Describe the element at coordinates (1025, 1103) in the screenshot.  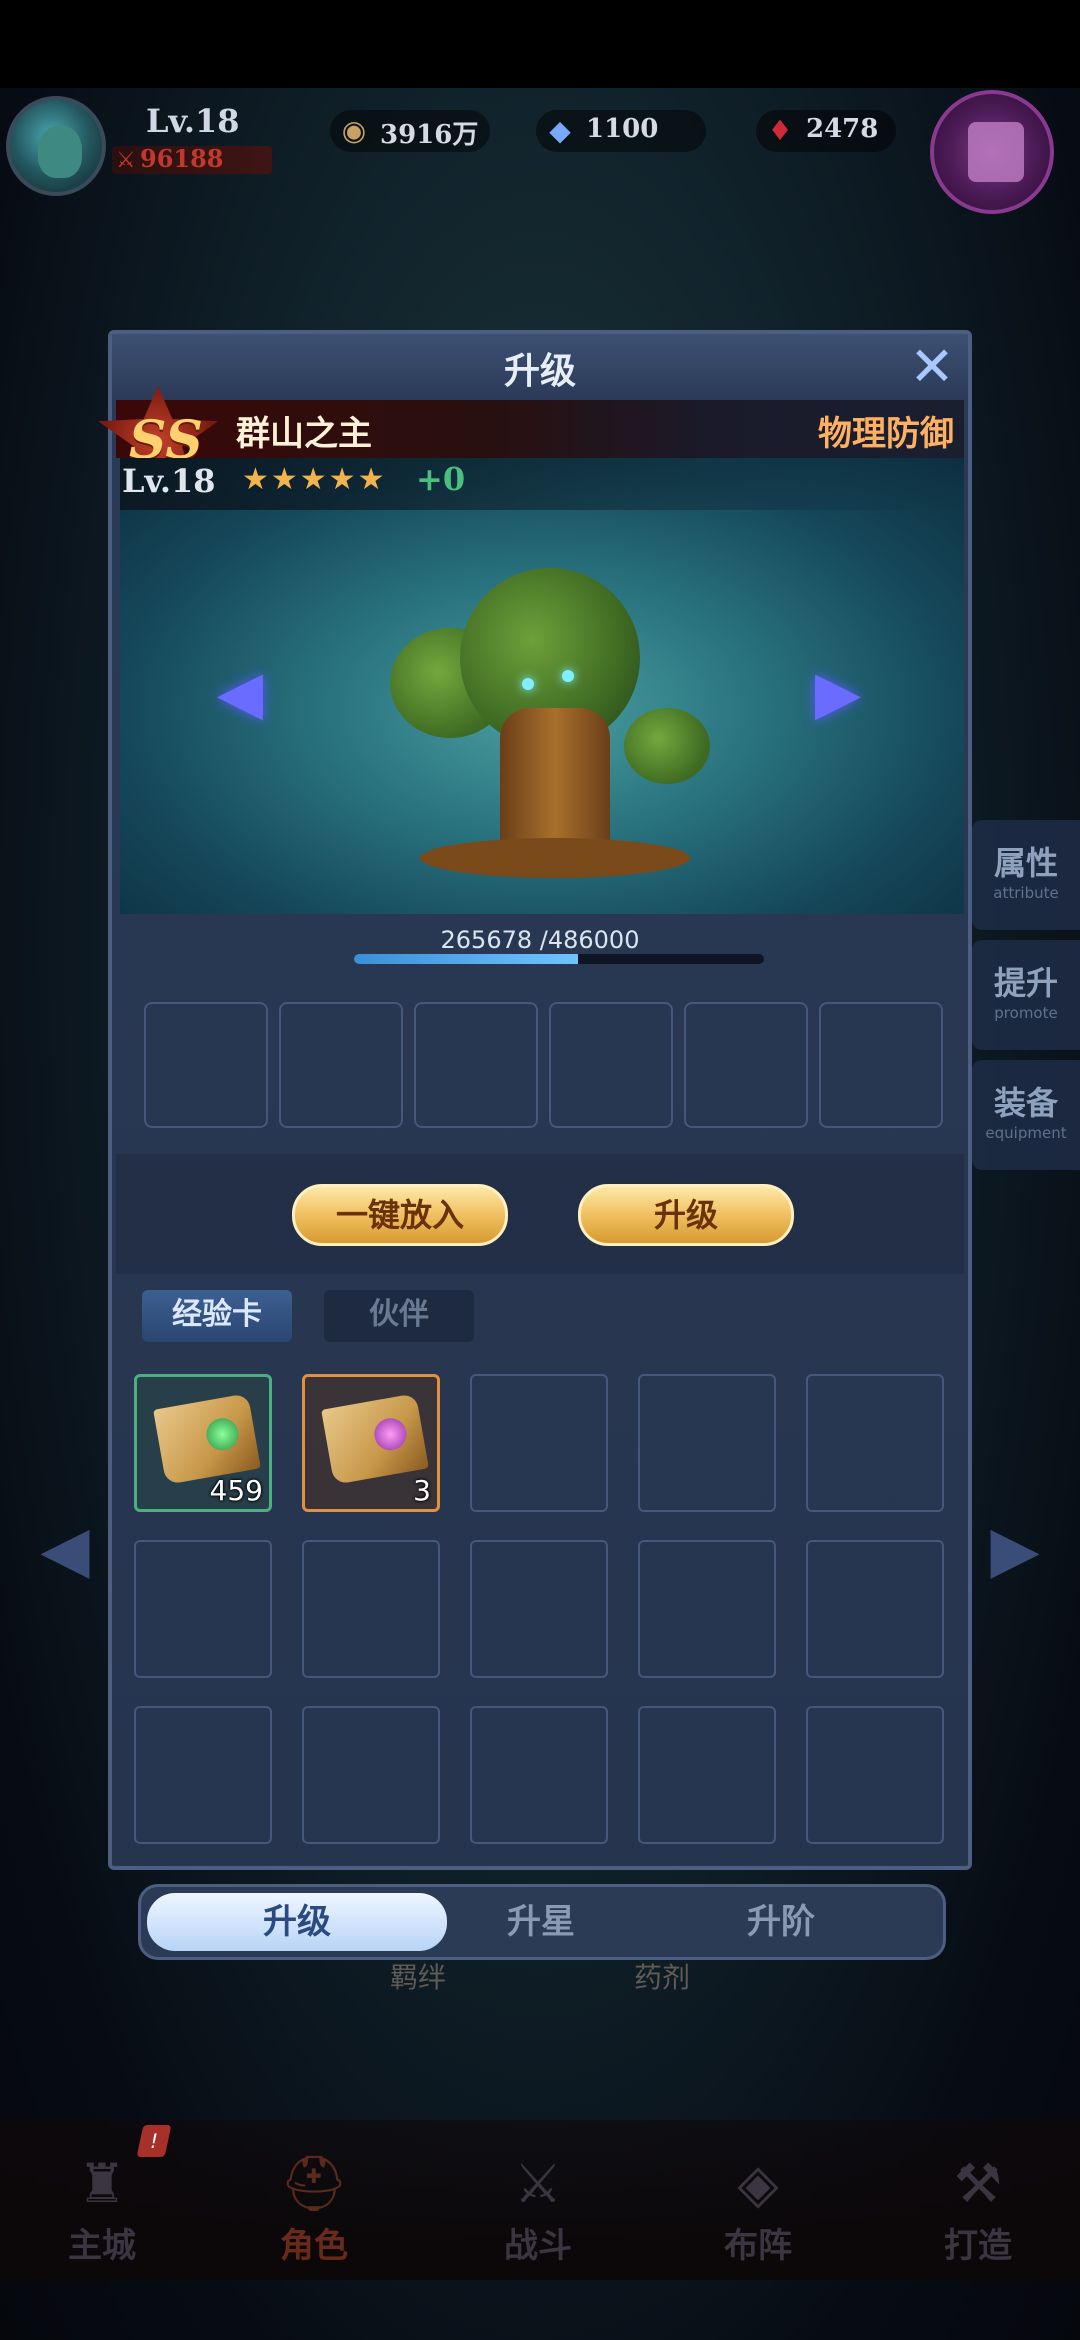
I see `side-tab-label: 装备` at that location.